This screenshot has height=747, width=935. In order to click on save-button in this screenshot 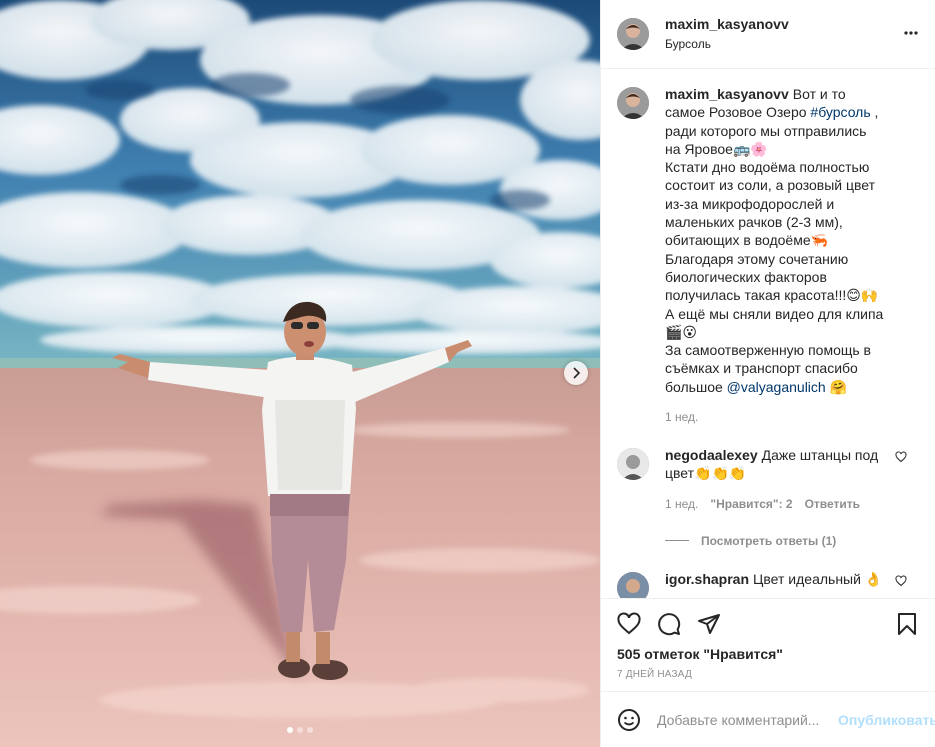, I will do `click(907, 625)`.